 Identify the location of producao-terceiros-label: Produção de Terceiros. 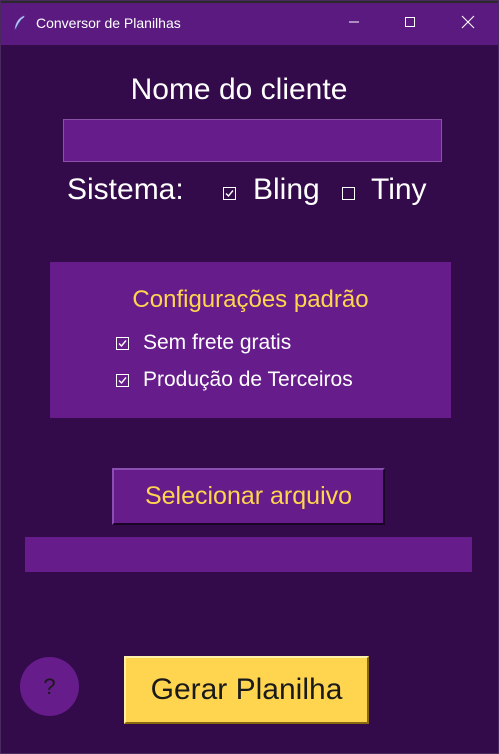
(248, 380).